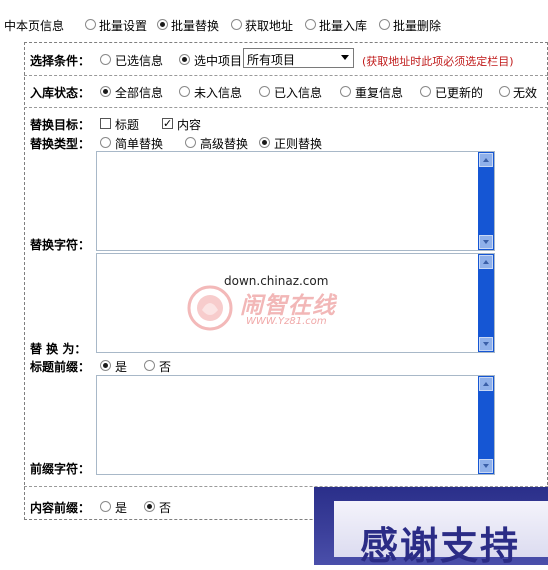 The image size is (548, 570). Describe the element at coordinates (105, 506) in the screenshot. I see `content-prefix-radio-yes` at that location.